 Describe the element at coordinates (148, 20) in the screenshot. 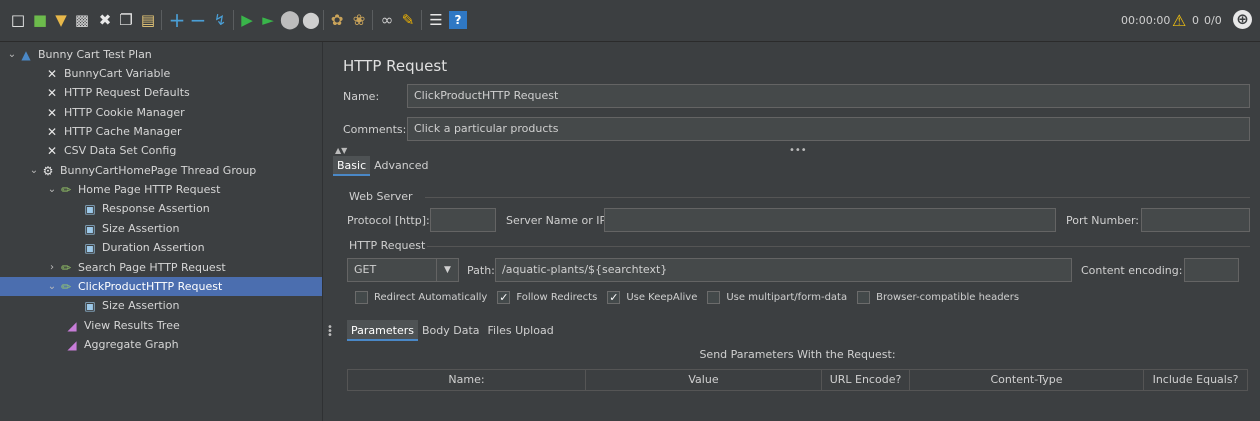

I see `paste-icon: ▤` at that location.